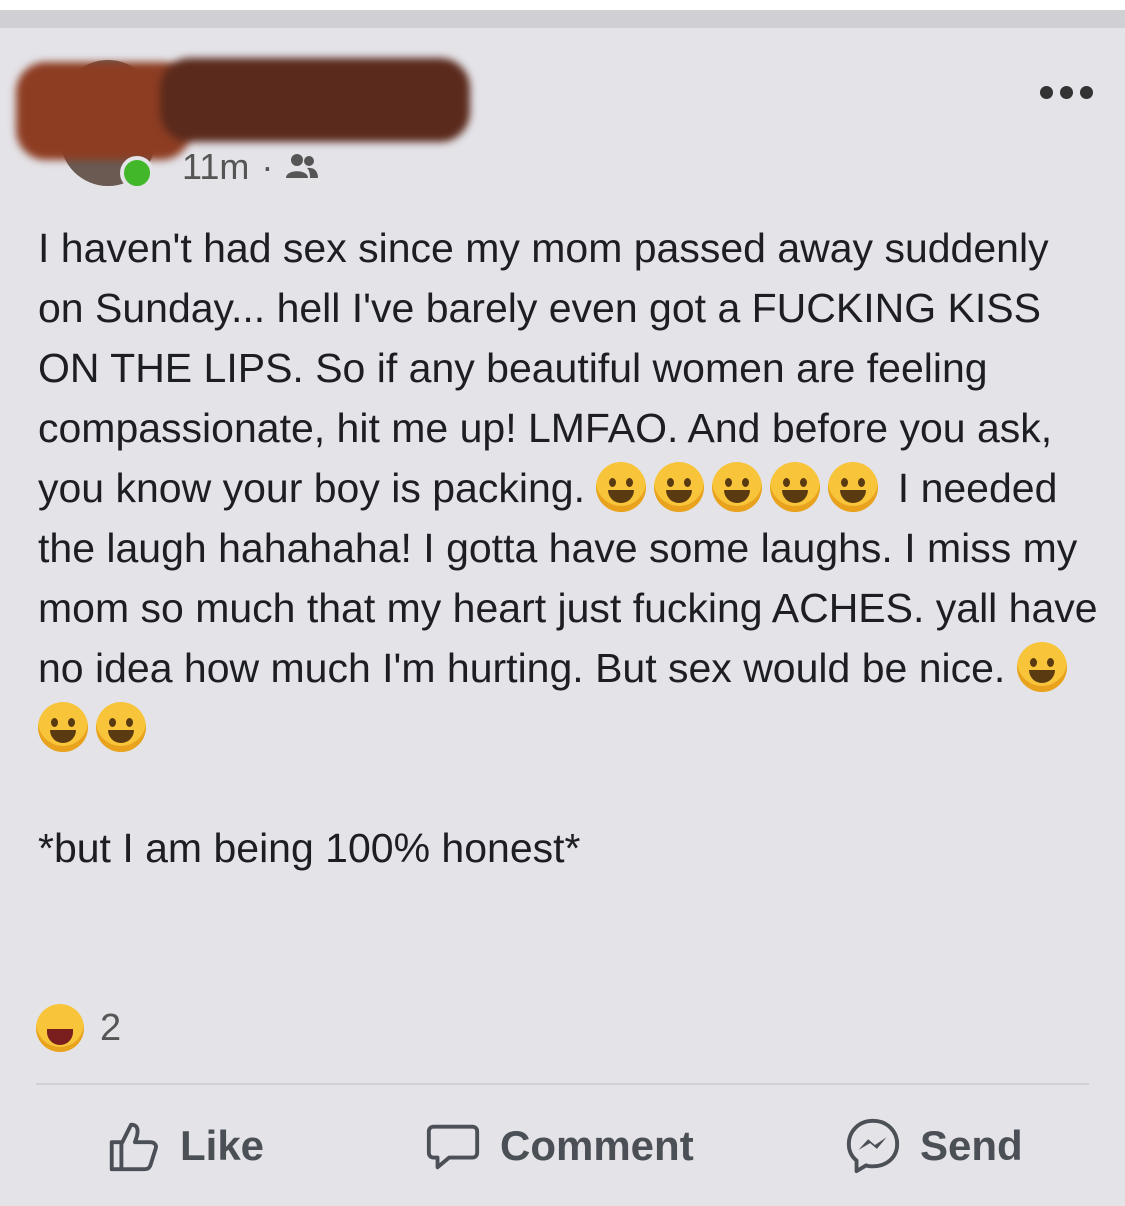 Image resolution: width=1125 pixels, height=1206 pixels. I want to click on like-icon, so click(133, 1147).